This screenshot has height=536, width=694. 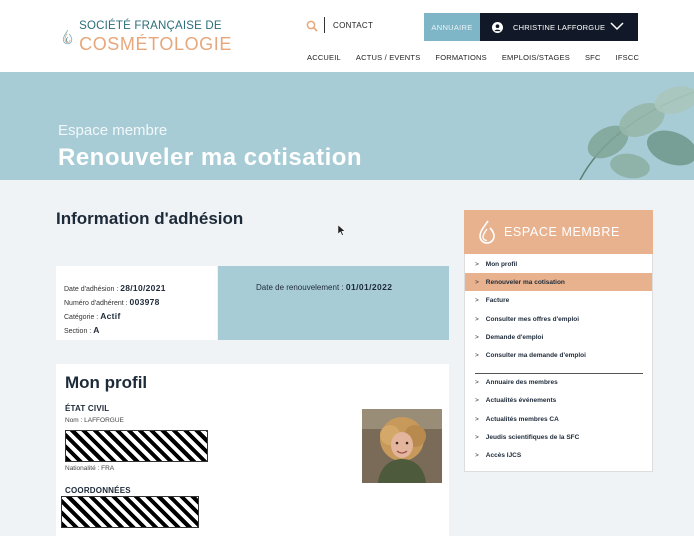 What do you see at coordinates (521, 400) in the screenshot?
I see `sidebar-item-label: Actualités événements` at bounding box center [521, 400].